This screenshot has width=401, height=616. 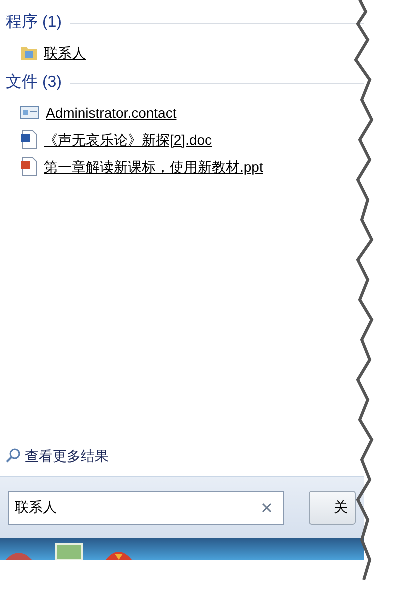 I want to click on more-results-link: 查看更多结果, so click(x=67, y=456).